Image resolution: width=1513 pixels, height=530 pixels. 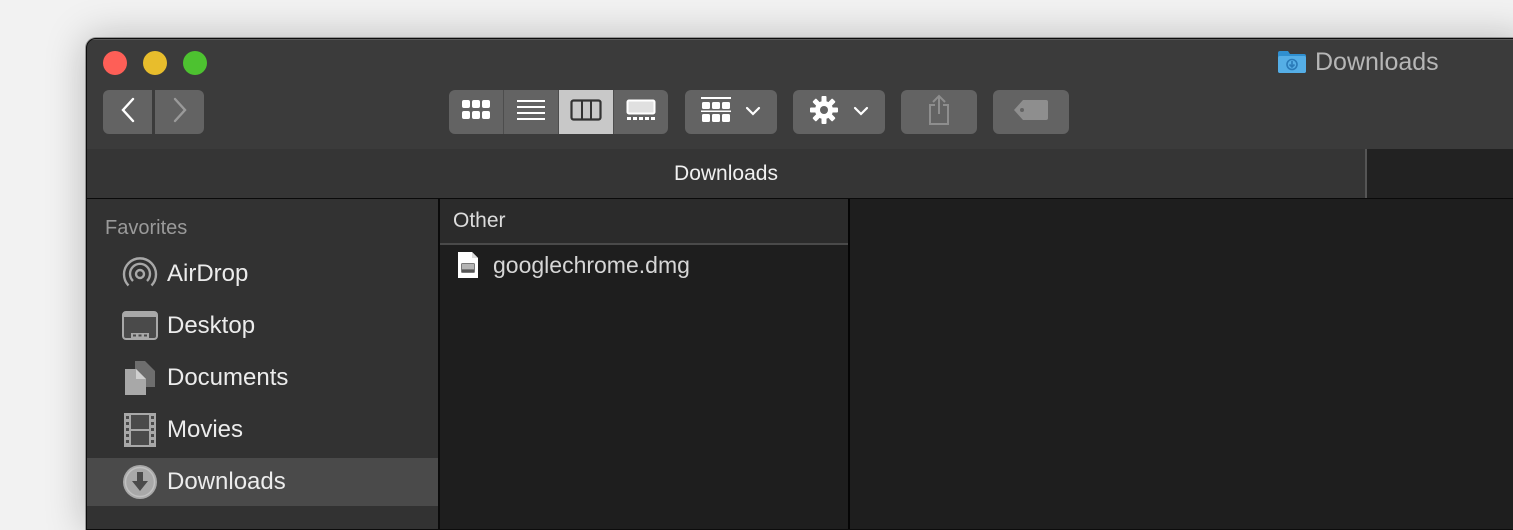 I want to click on desktop-icon, so click(x=140, y=326).